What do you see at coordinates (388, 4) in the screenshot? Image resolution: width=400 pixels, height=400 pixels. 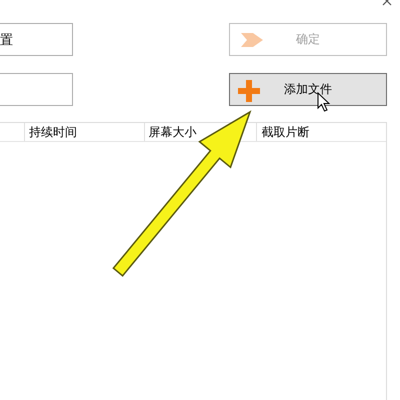 I see `close-icon` at bounding box center [388, 4].